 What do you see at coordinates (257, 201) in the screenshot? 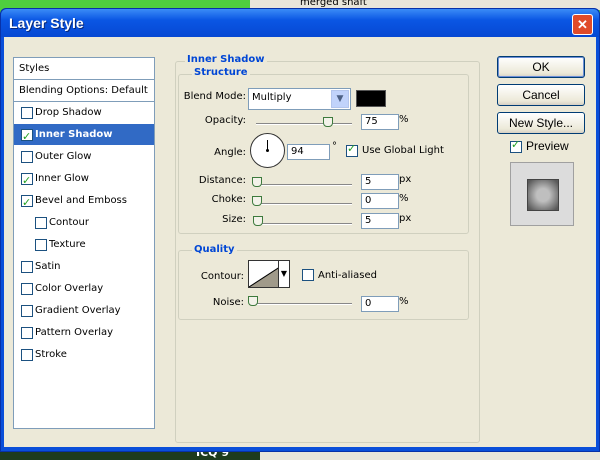
I see `choke-slider-thumb` at bounding box center [257, 201].